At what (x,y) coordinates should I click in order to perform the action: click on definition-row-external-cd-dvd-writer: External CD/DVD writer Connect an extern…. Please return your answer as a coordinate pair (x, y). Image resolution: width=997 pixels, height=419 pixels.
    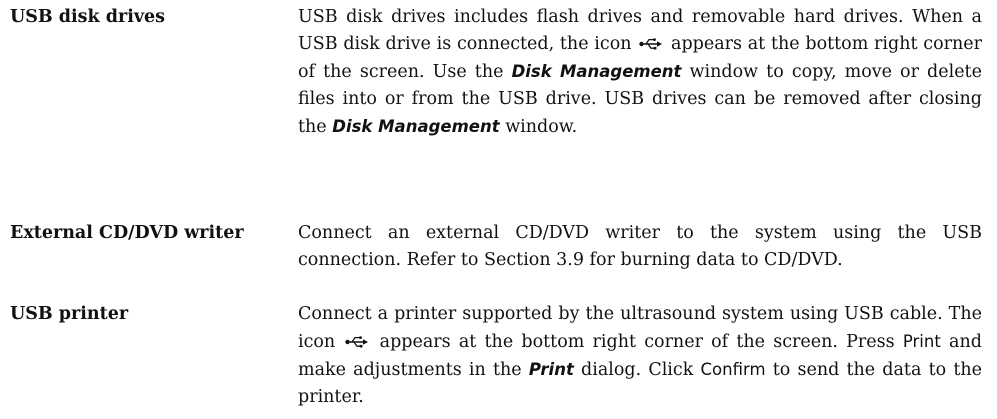
    Looking at the image, I should click on (496, 247).